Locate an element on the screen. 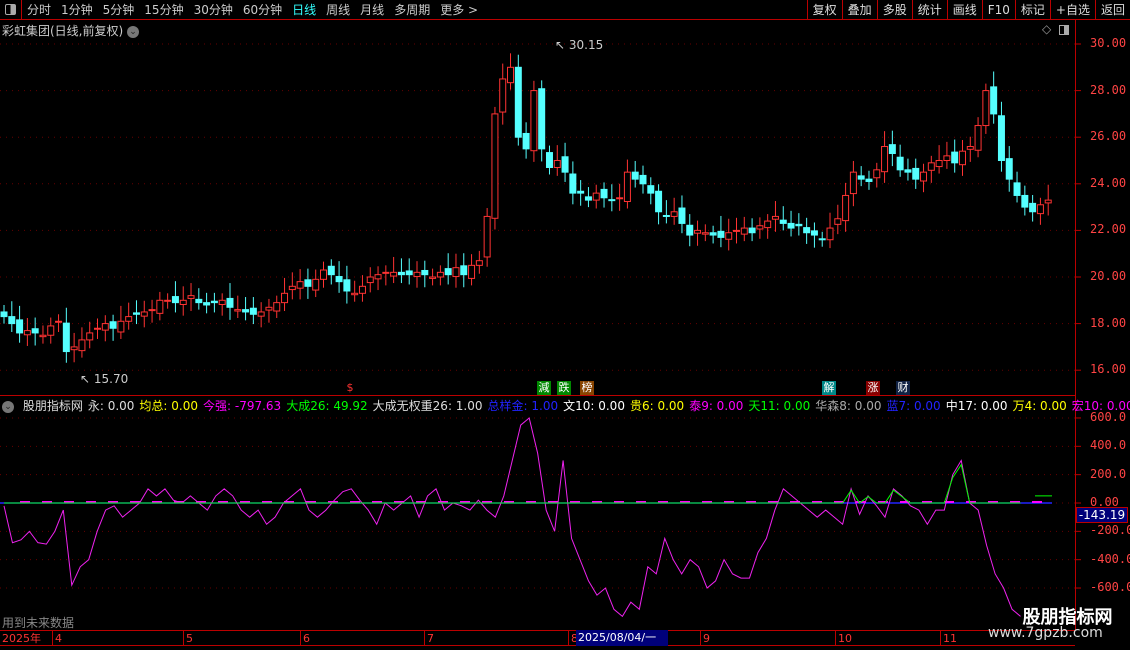  indicator-name: 股朋指标网 is located at coordinates (53, 406).